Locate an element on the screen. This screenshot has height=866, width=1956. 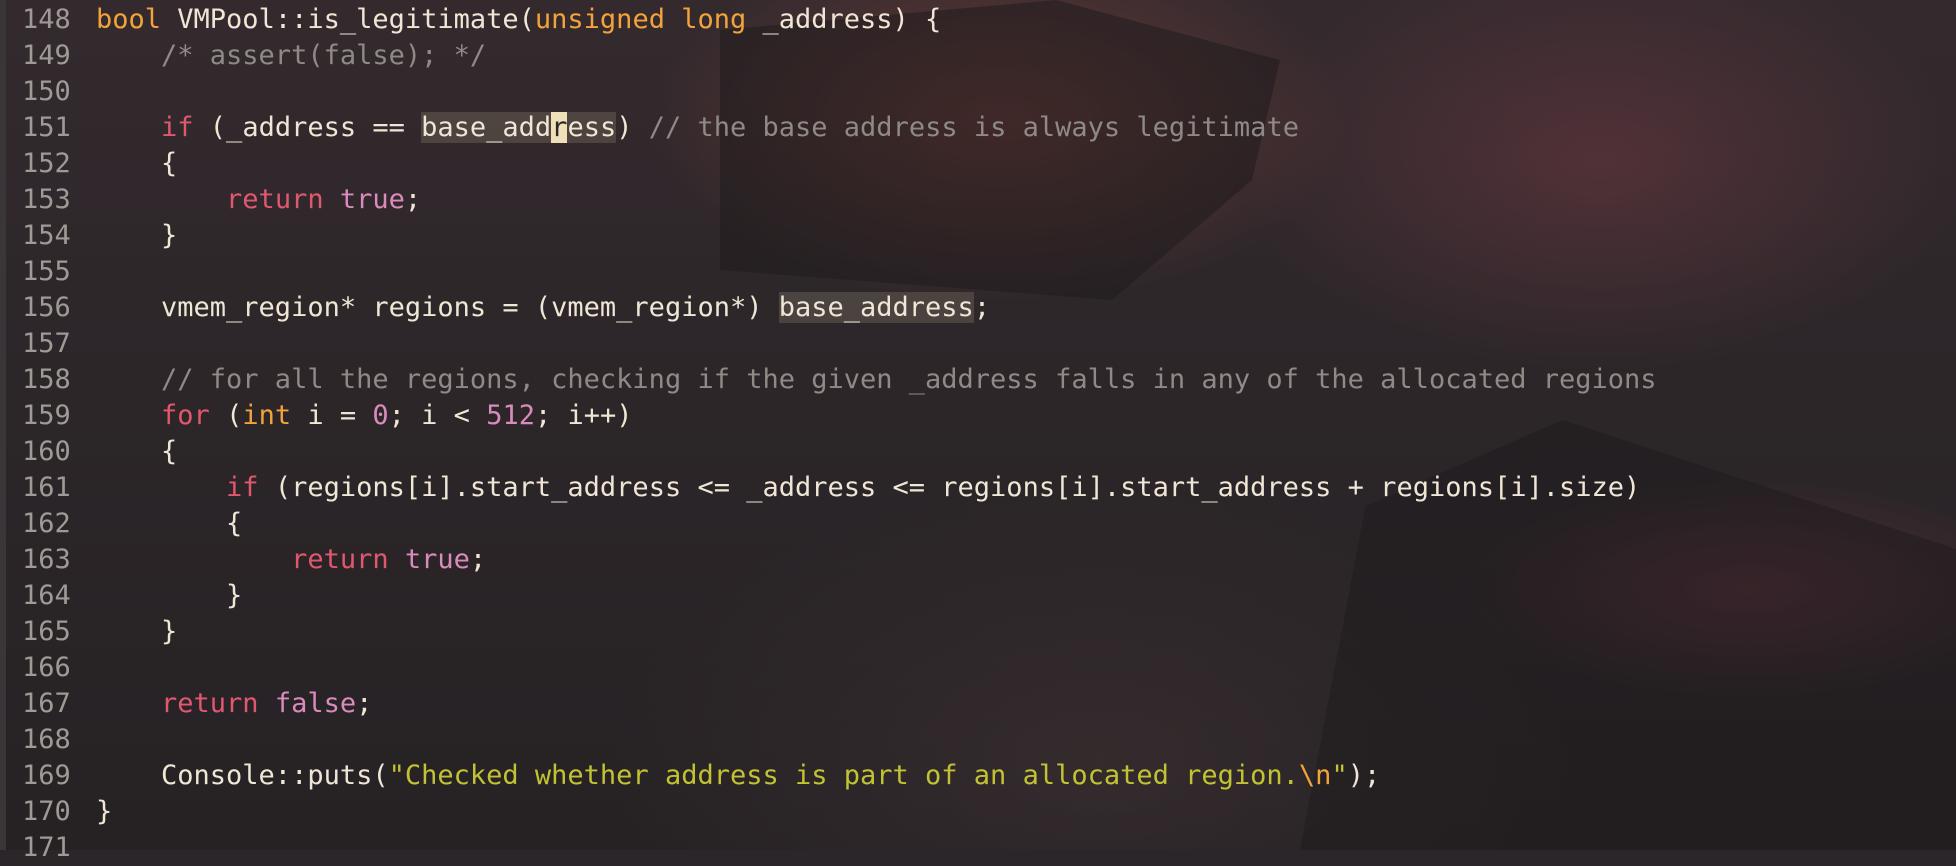
line-number: 167 is located at coordinates (46, 703).